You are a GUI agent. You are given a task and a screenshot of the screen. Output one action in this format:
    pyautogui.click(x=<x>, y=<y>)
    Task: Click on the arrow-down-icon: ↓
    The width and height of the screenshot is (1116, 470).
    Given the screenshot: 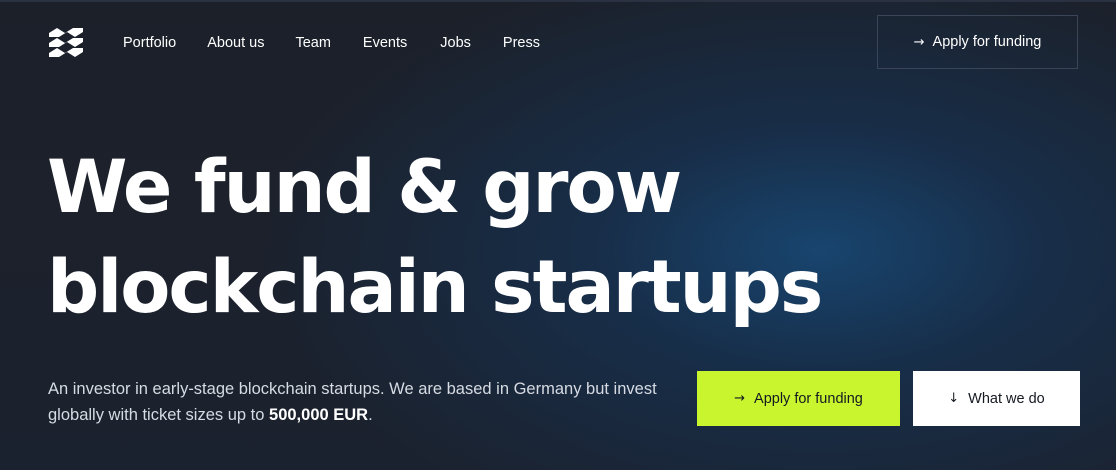 What is the action you would take?
    pyautogui.click(x=954, y=398)
    